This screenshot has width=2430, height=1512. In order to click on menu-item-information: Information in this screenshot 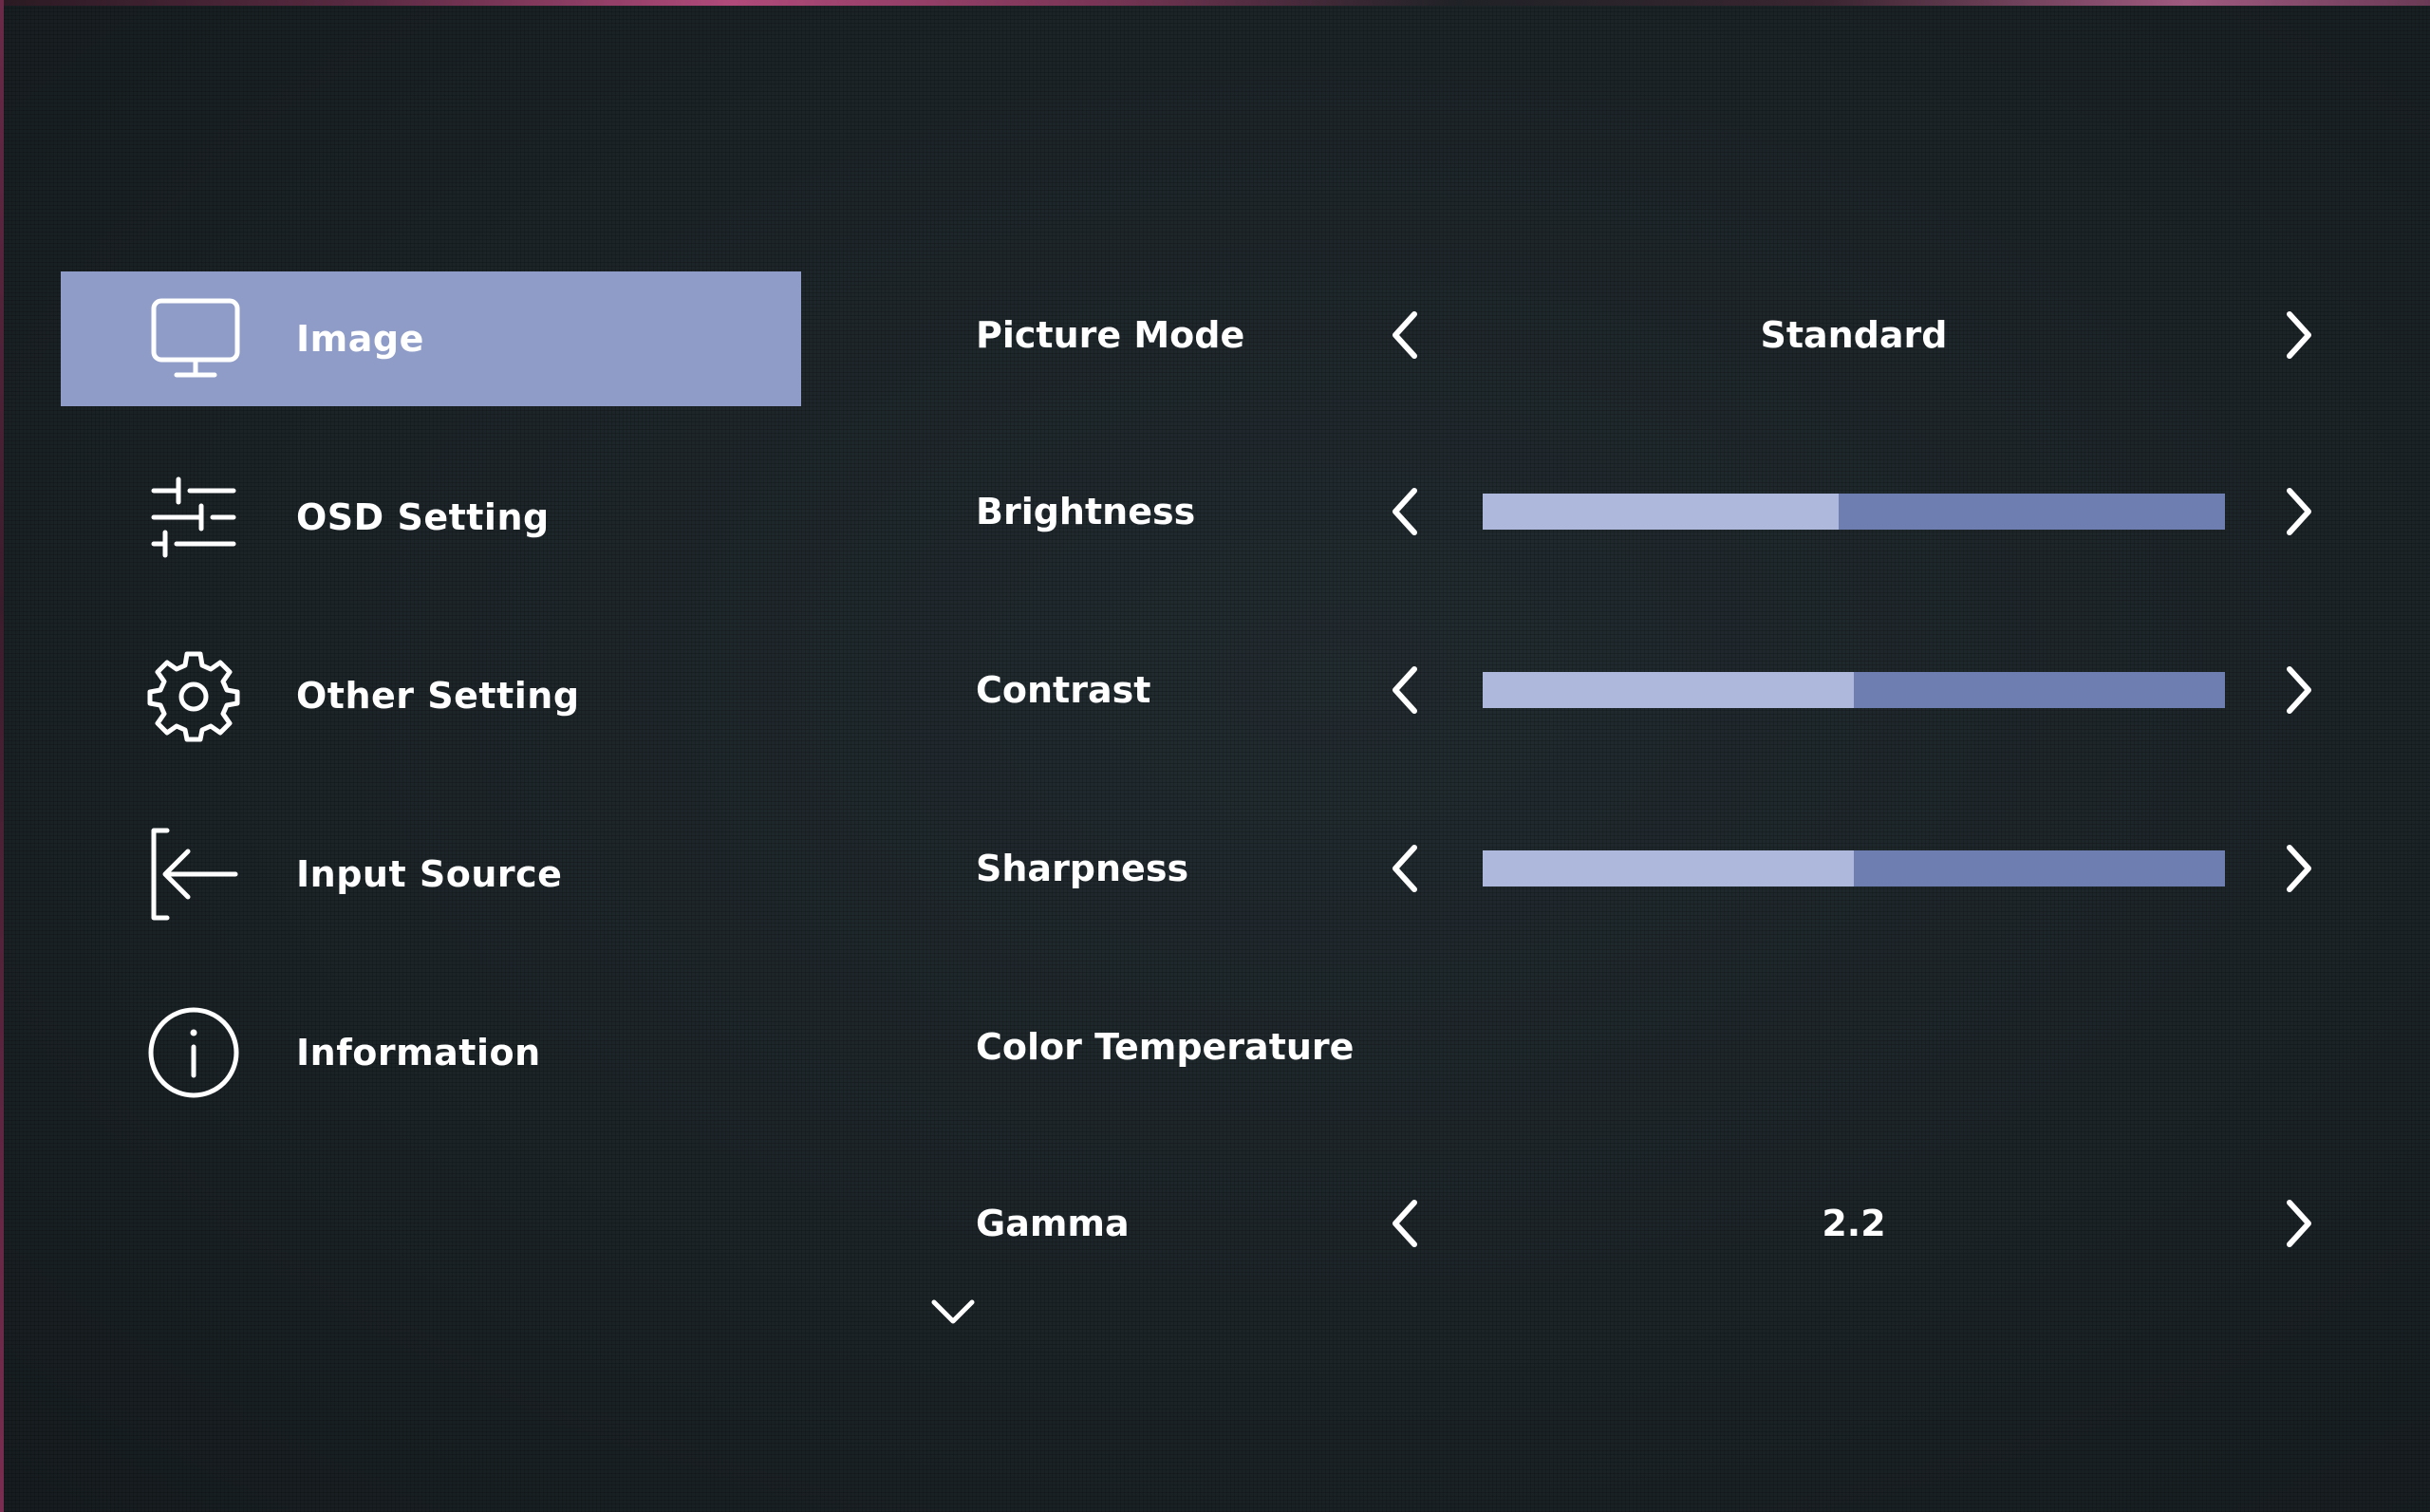, I will do `click(431, 1053)`.